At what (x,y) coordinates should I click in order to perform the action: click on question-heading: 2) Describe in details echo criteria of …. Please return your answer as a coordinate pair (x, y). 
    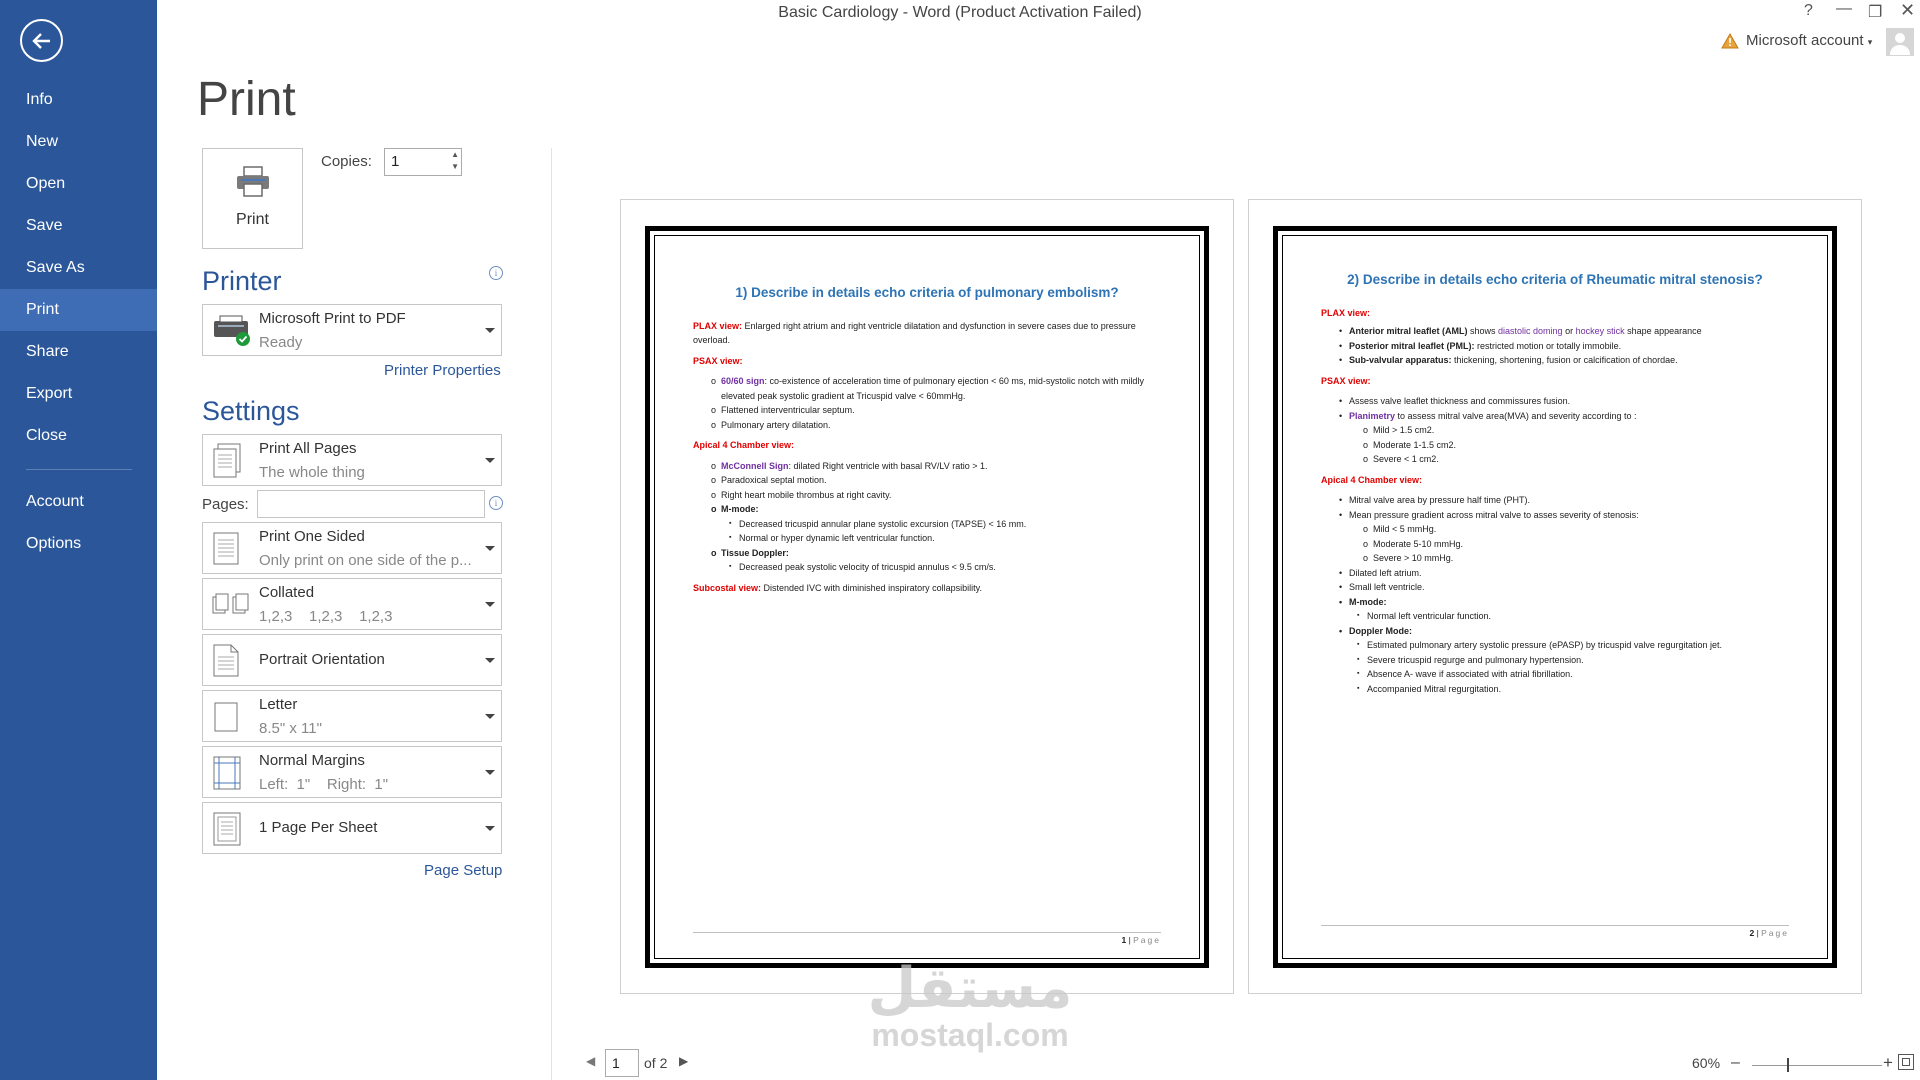
    Looking at the image, I should click on (1555, 279).